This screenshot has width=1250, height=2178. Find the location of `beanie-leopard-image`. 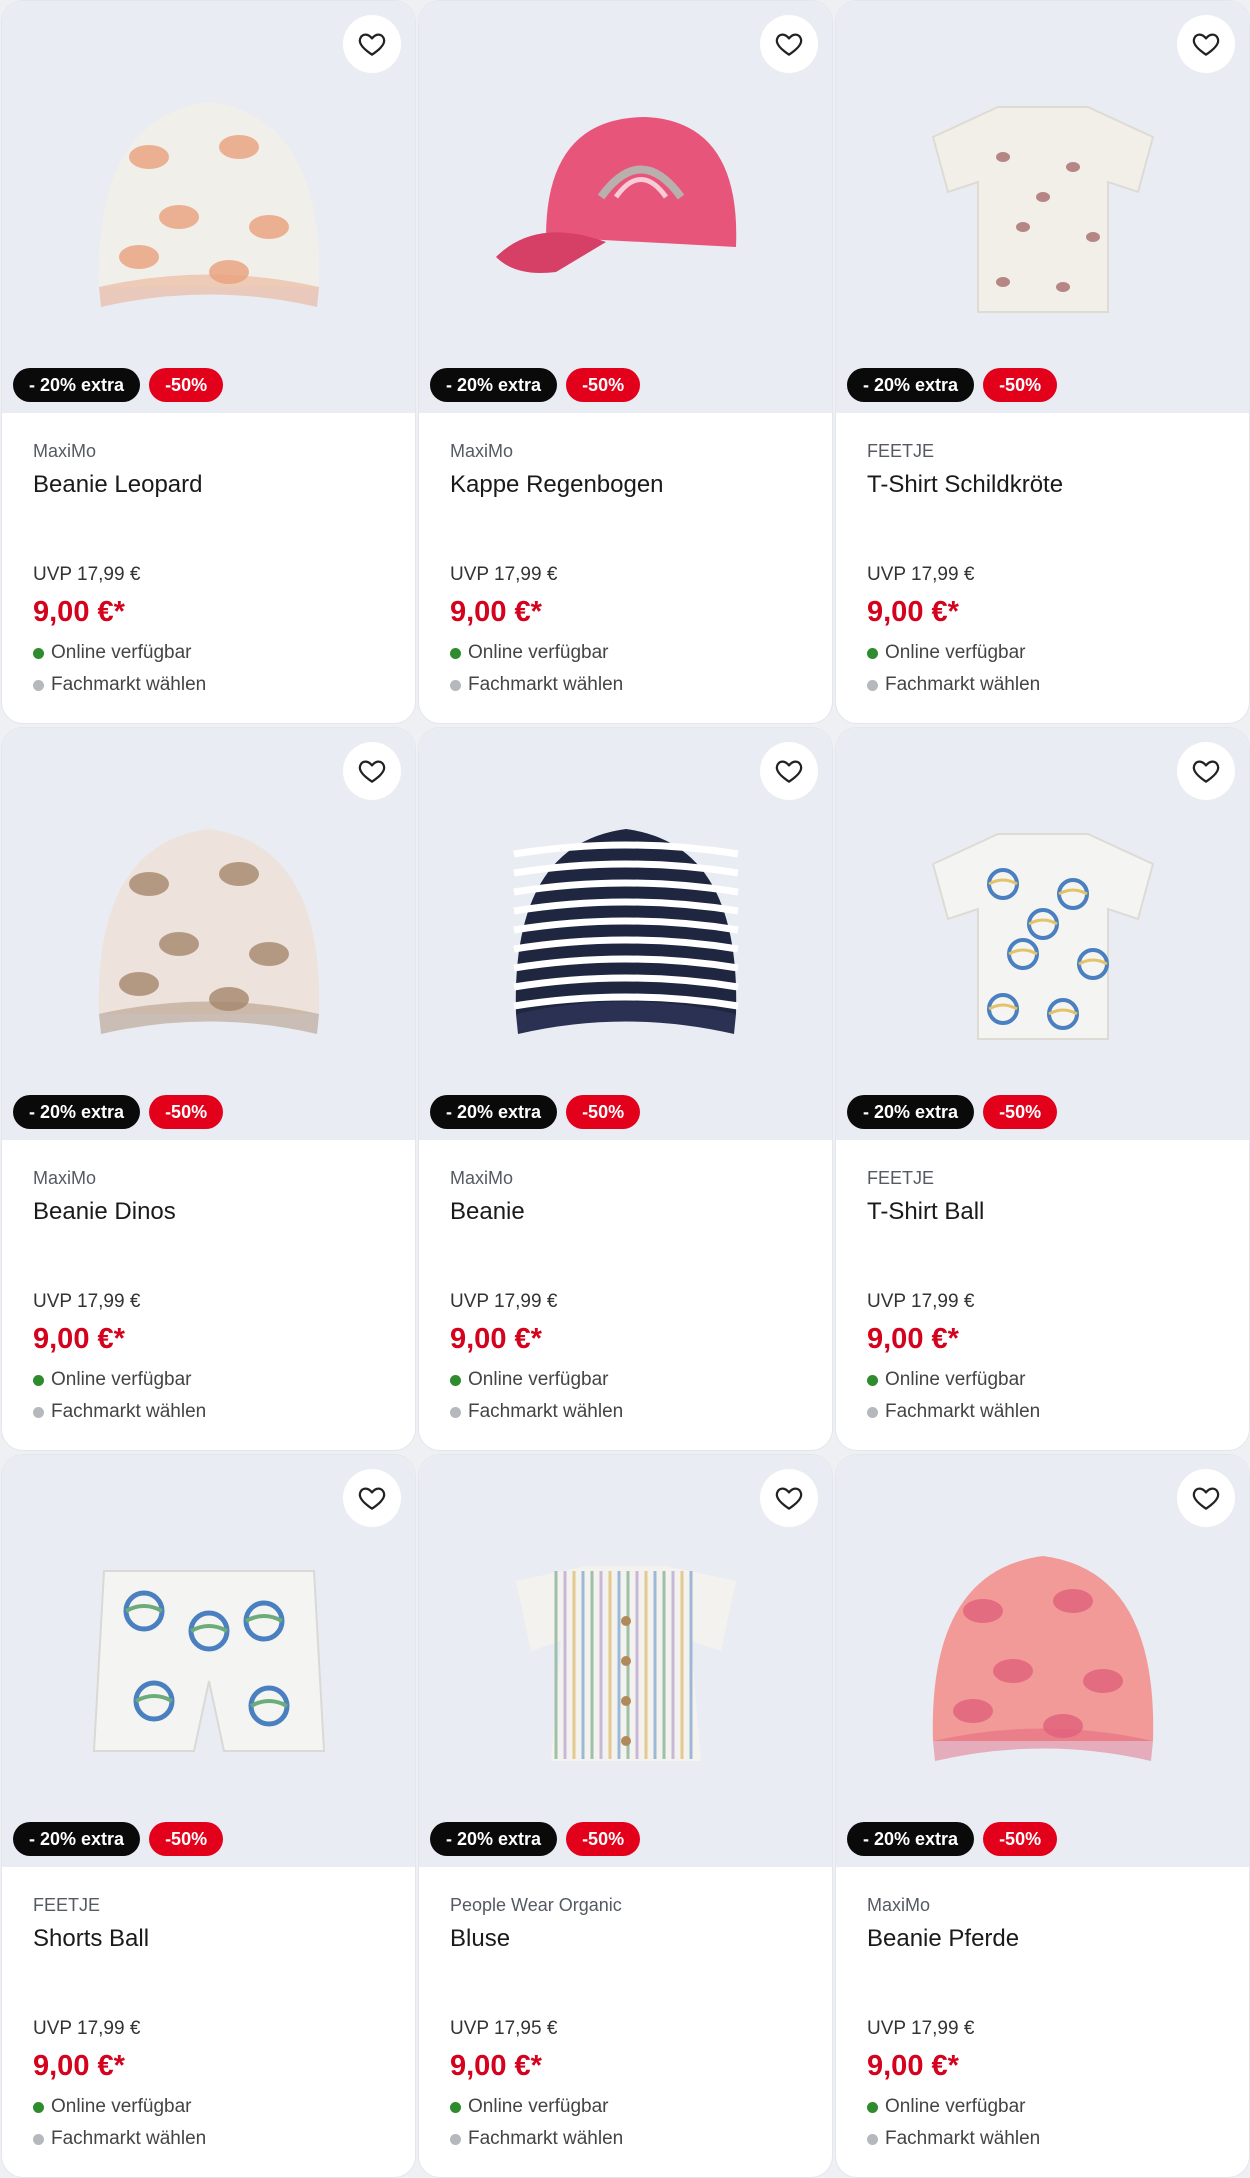

beanie-leopard-image is located at coordinates (209, 207).